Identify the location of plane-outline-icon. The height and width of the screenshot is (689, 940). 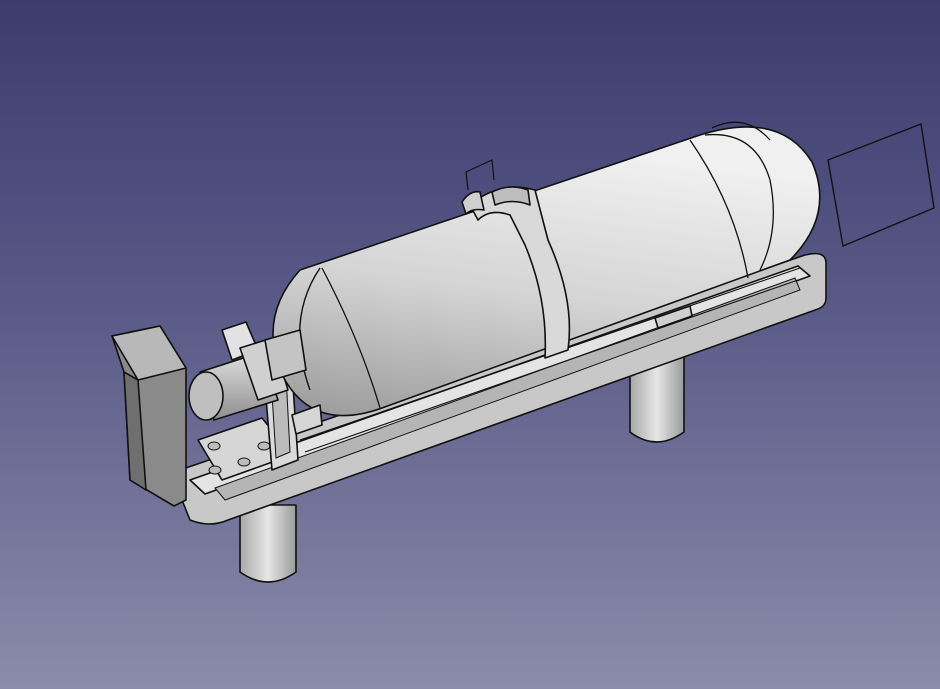
(881, 185).